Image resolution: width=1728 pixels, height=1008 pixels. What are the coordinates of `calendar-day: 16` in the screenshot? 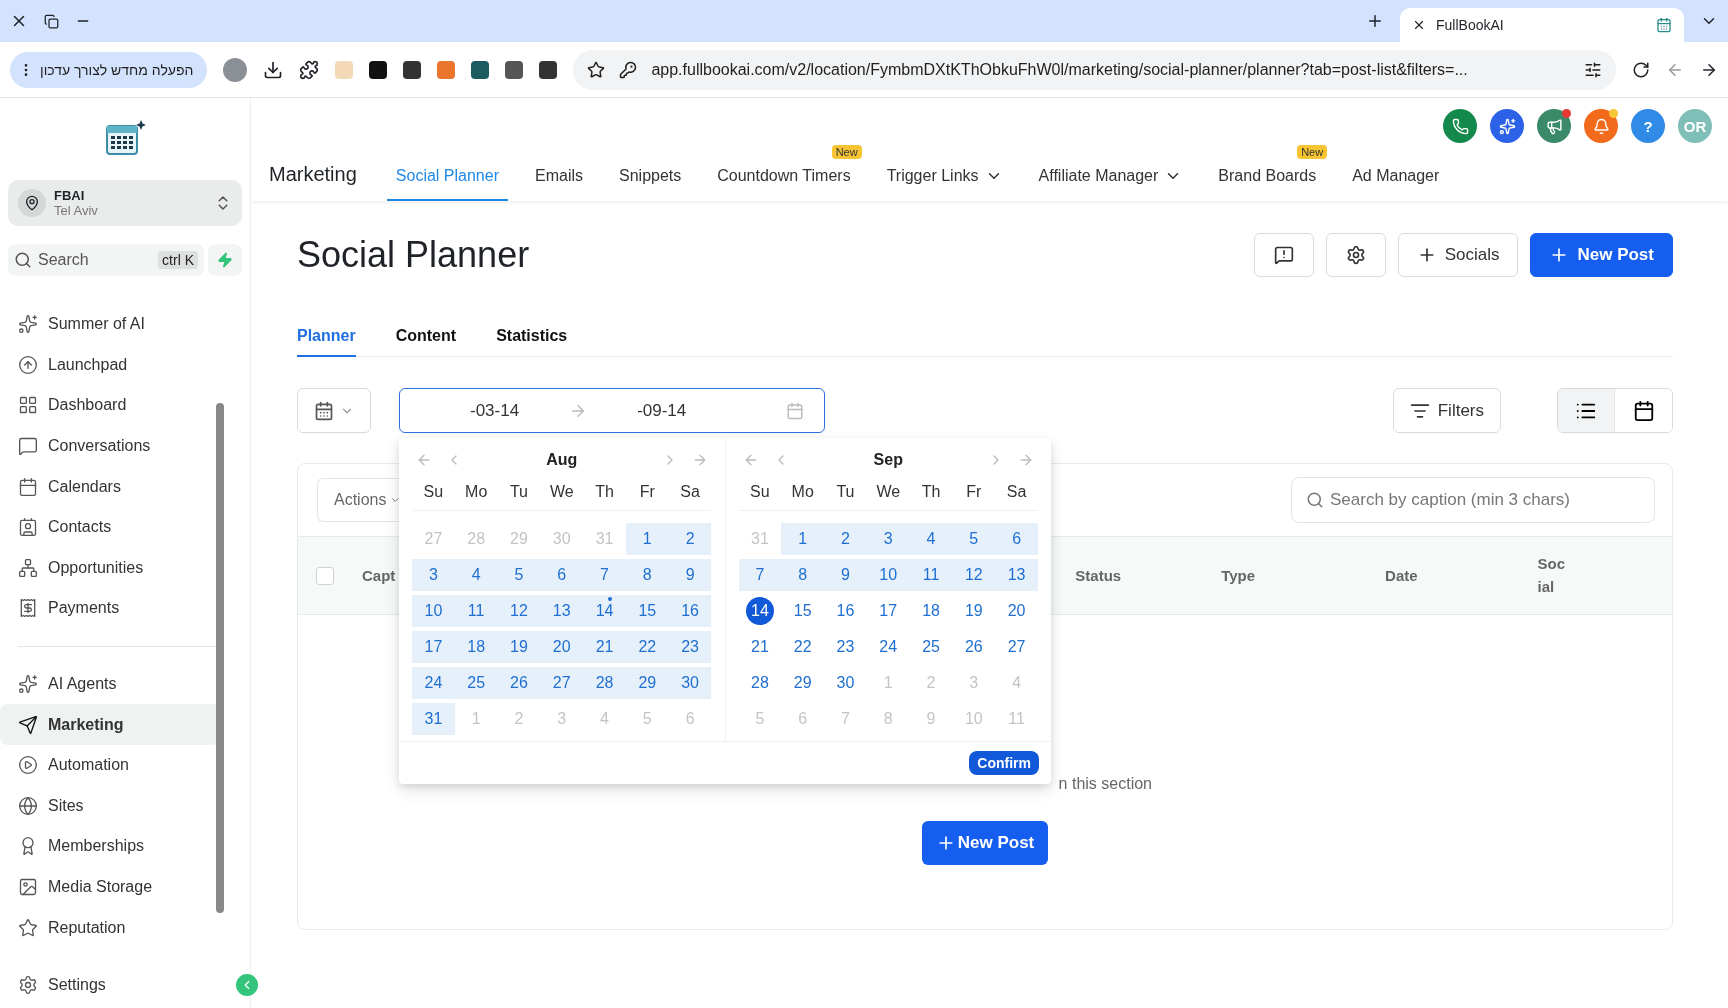 It's located at (690, 611).